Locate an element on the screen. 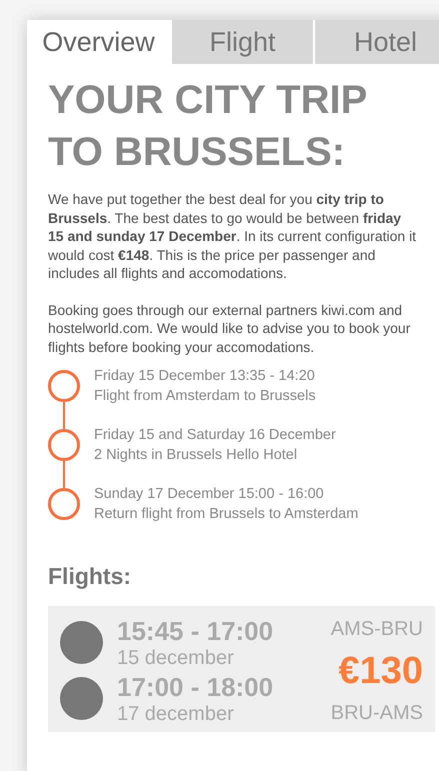  flight-date: 15 december is located at coordinates (176, 658).